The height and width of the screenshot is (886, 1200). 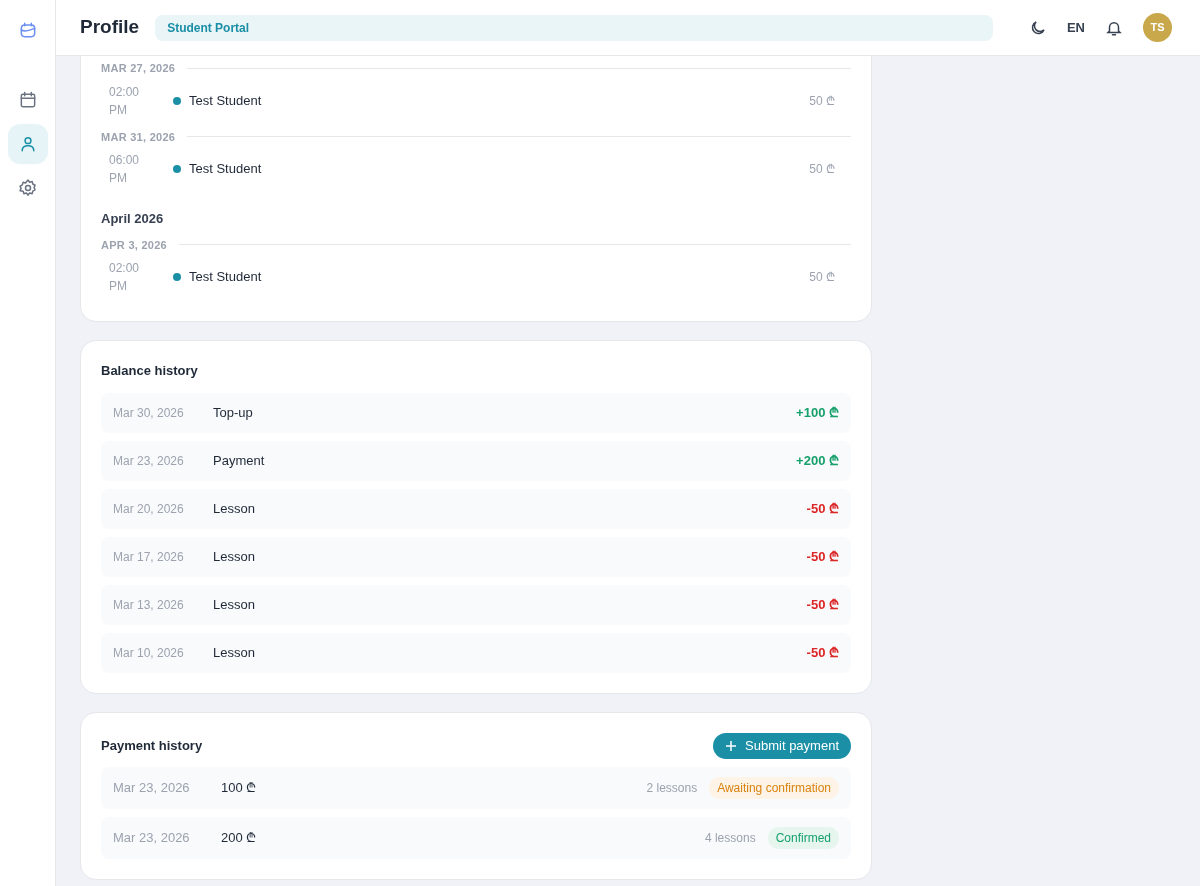 I want to click on lesson-count: 4 lessons, so click(x=730, y=838).